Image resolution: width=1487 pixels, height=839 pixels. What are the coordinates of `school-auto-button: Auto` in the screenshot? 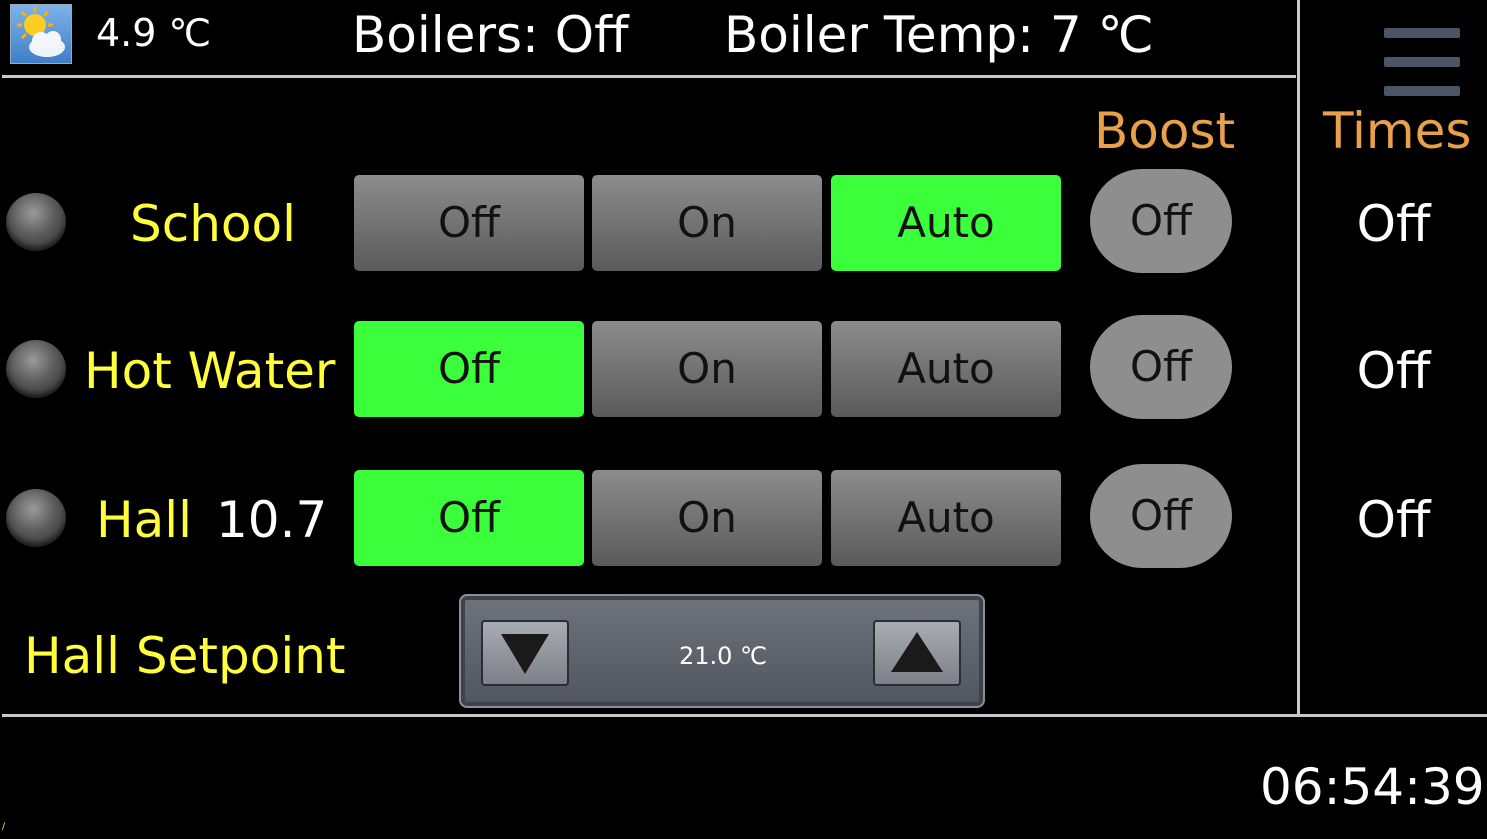 It's located at (946, 223).